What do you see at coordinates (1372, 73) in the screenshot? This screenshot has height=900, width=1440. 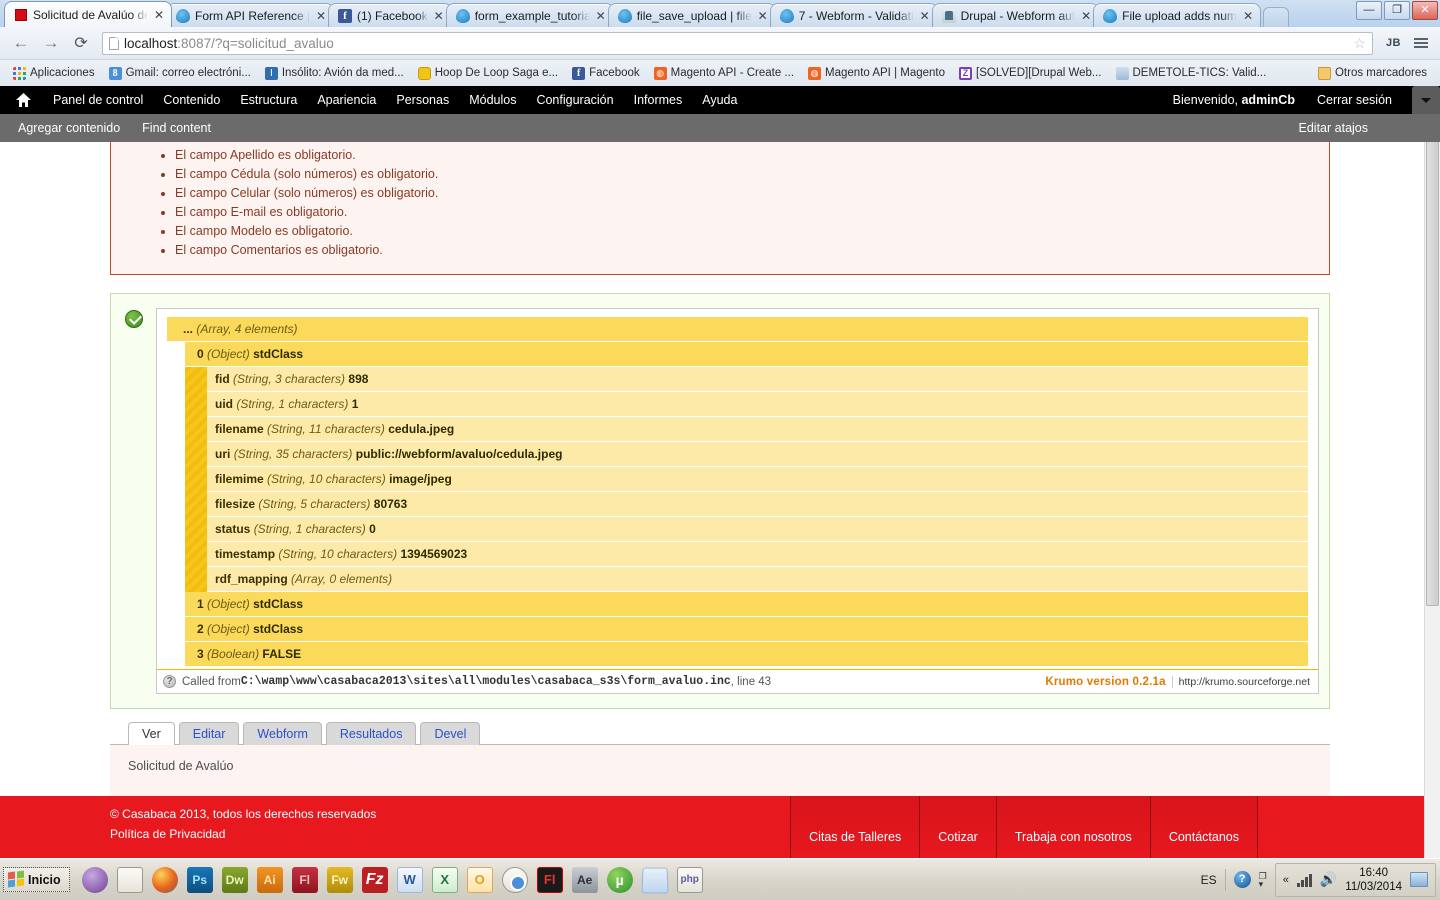 I see `other-bookmarks-folder: Otros marcadores` at bounding box center [1372, 73].